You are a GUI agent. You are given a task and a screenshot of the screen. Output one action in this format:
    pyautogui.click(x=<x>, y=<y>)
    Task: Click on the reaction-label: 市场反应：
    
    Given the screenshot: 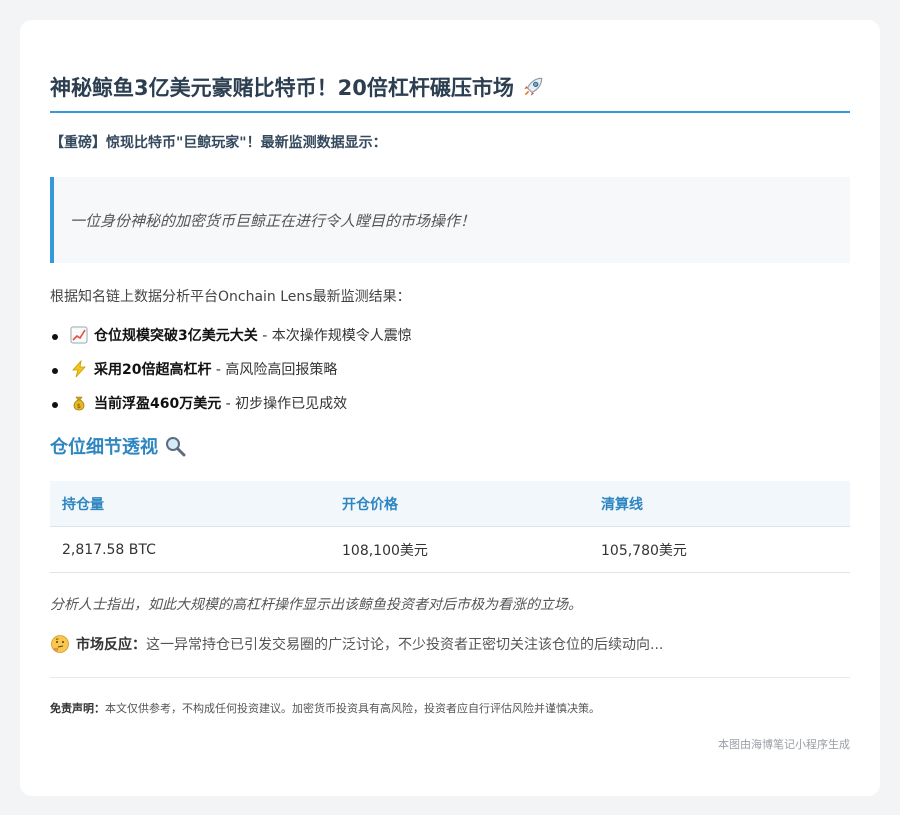 What is the action you would take?
    pyautogui.click(x=111, y=645)
    